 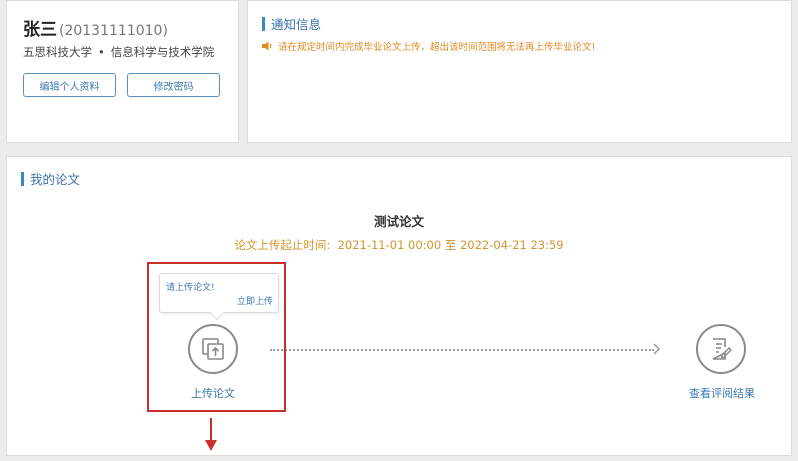 I want to click on college-name: 信息科学与技术学院, so click(x=162, y=52).